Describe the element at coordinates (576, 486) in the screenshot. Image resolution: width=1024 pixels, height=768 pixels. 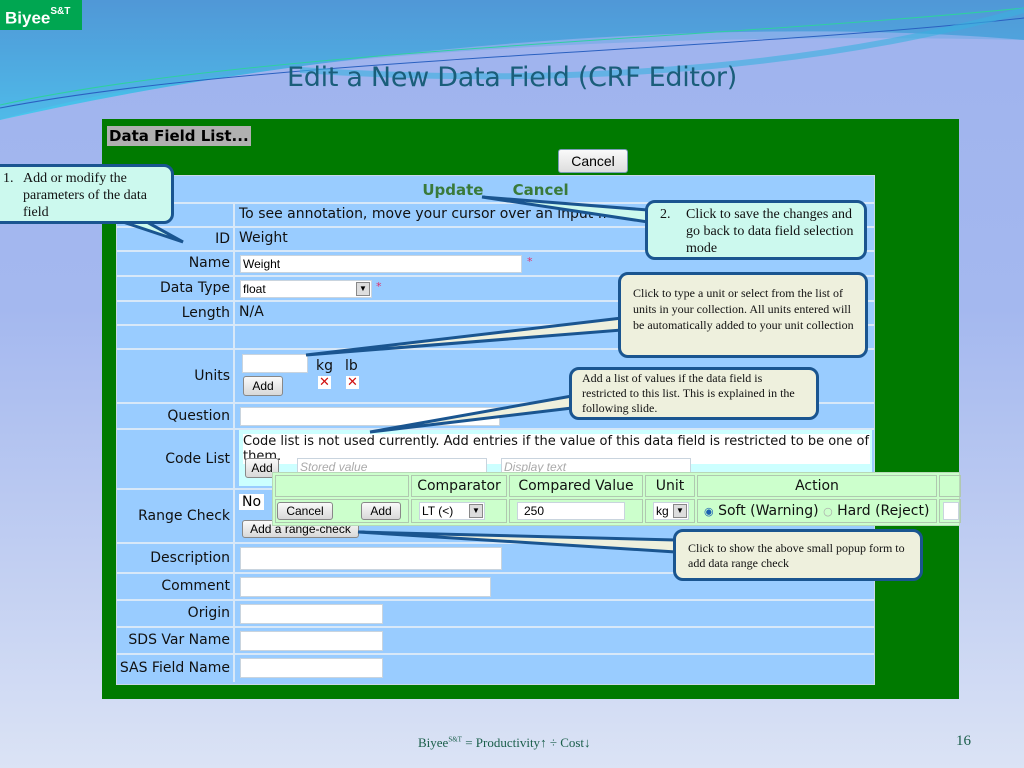
I see `compared-value-header: Compared Value` at that location.